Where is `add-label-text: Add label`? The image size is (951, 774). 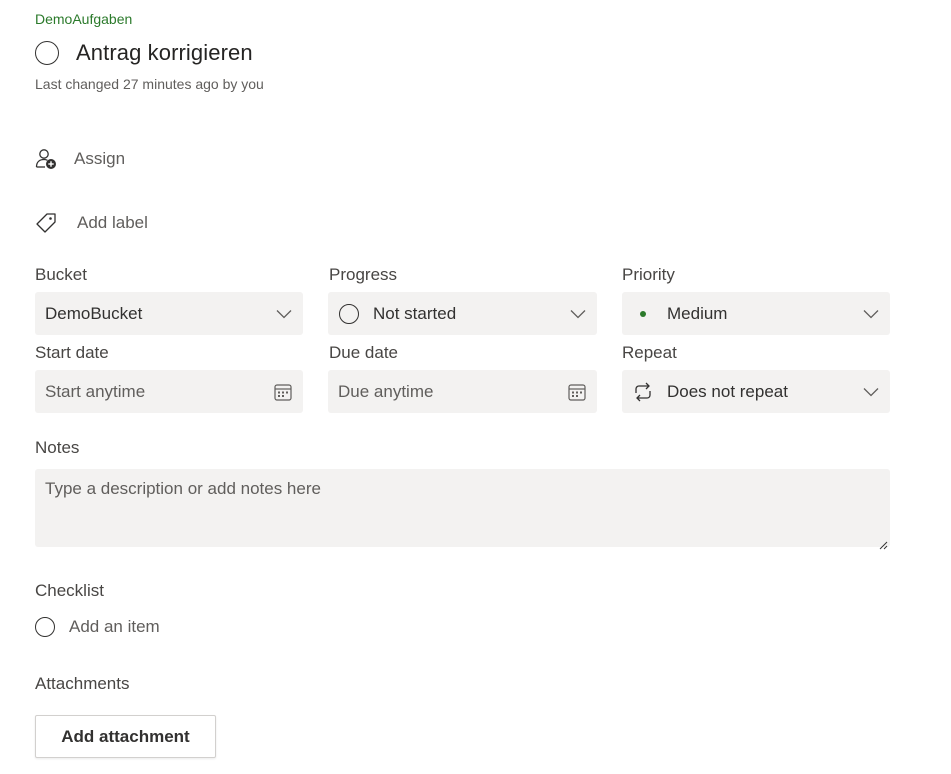
add-label-text: Add label is located at coordinates (112, 222).